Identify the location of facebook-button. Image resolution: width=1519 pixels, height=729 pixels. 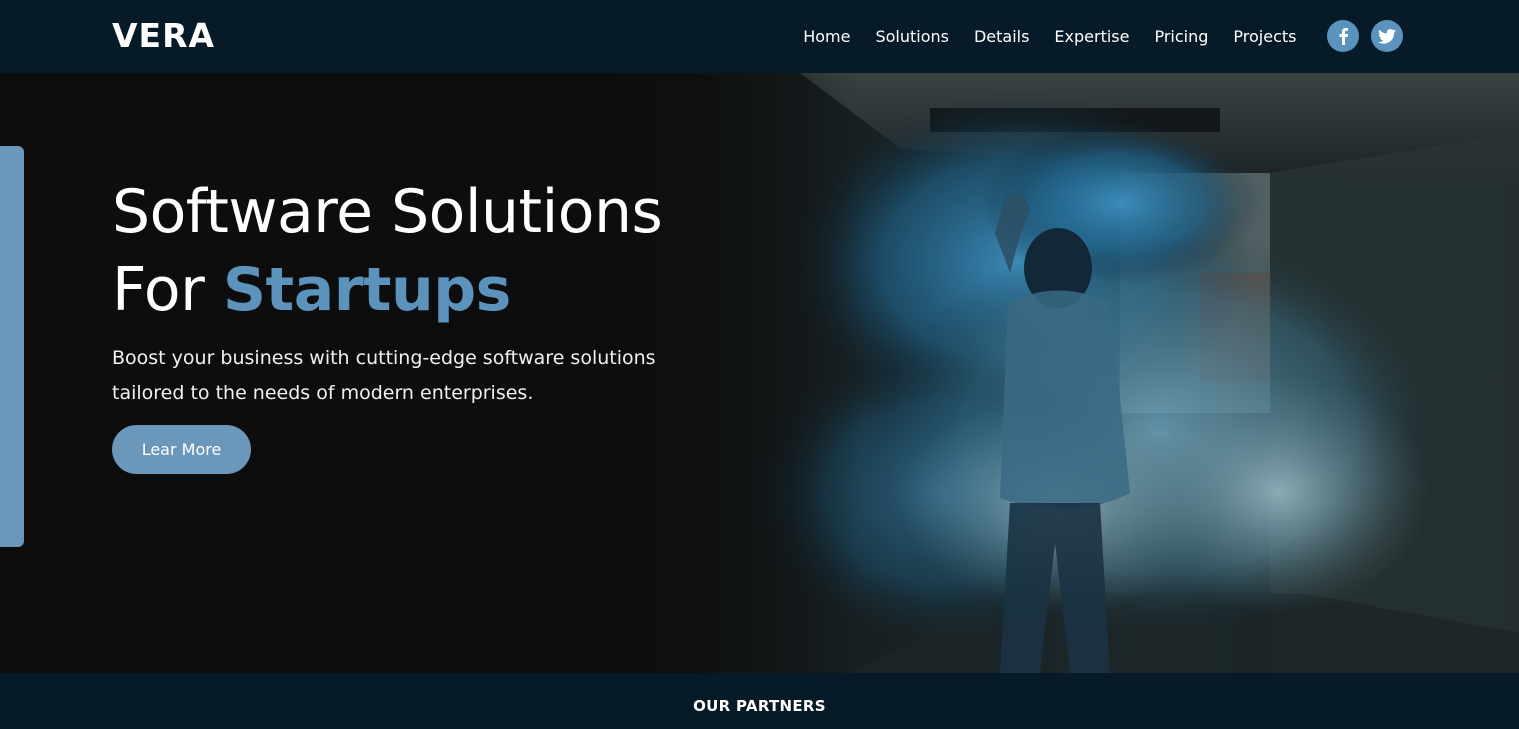
(1343, 36).